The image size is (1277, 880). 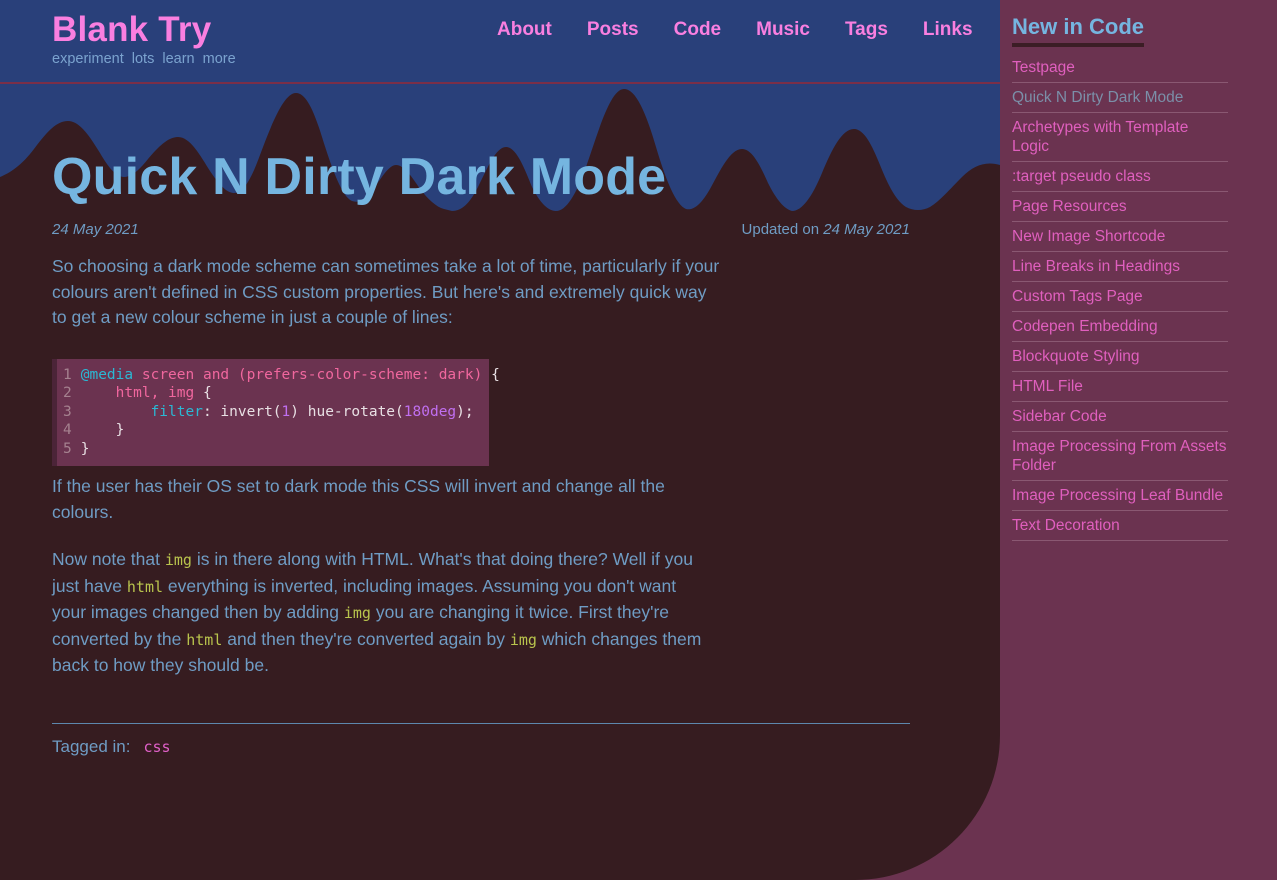 What do you see at coordinates (735, 30) in the screenshot?
I see `main-nav: About Posts Code Music Tags Links` at bounding box center [735, 30].